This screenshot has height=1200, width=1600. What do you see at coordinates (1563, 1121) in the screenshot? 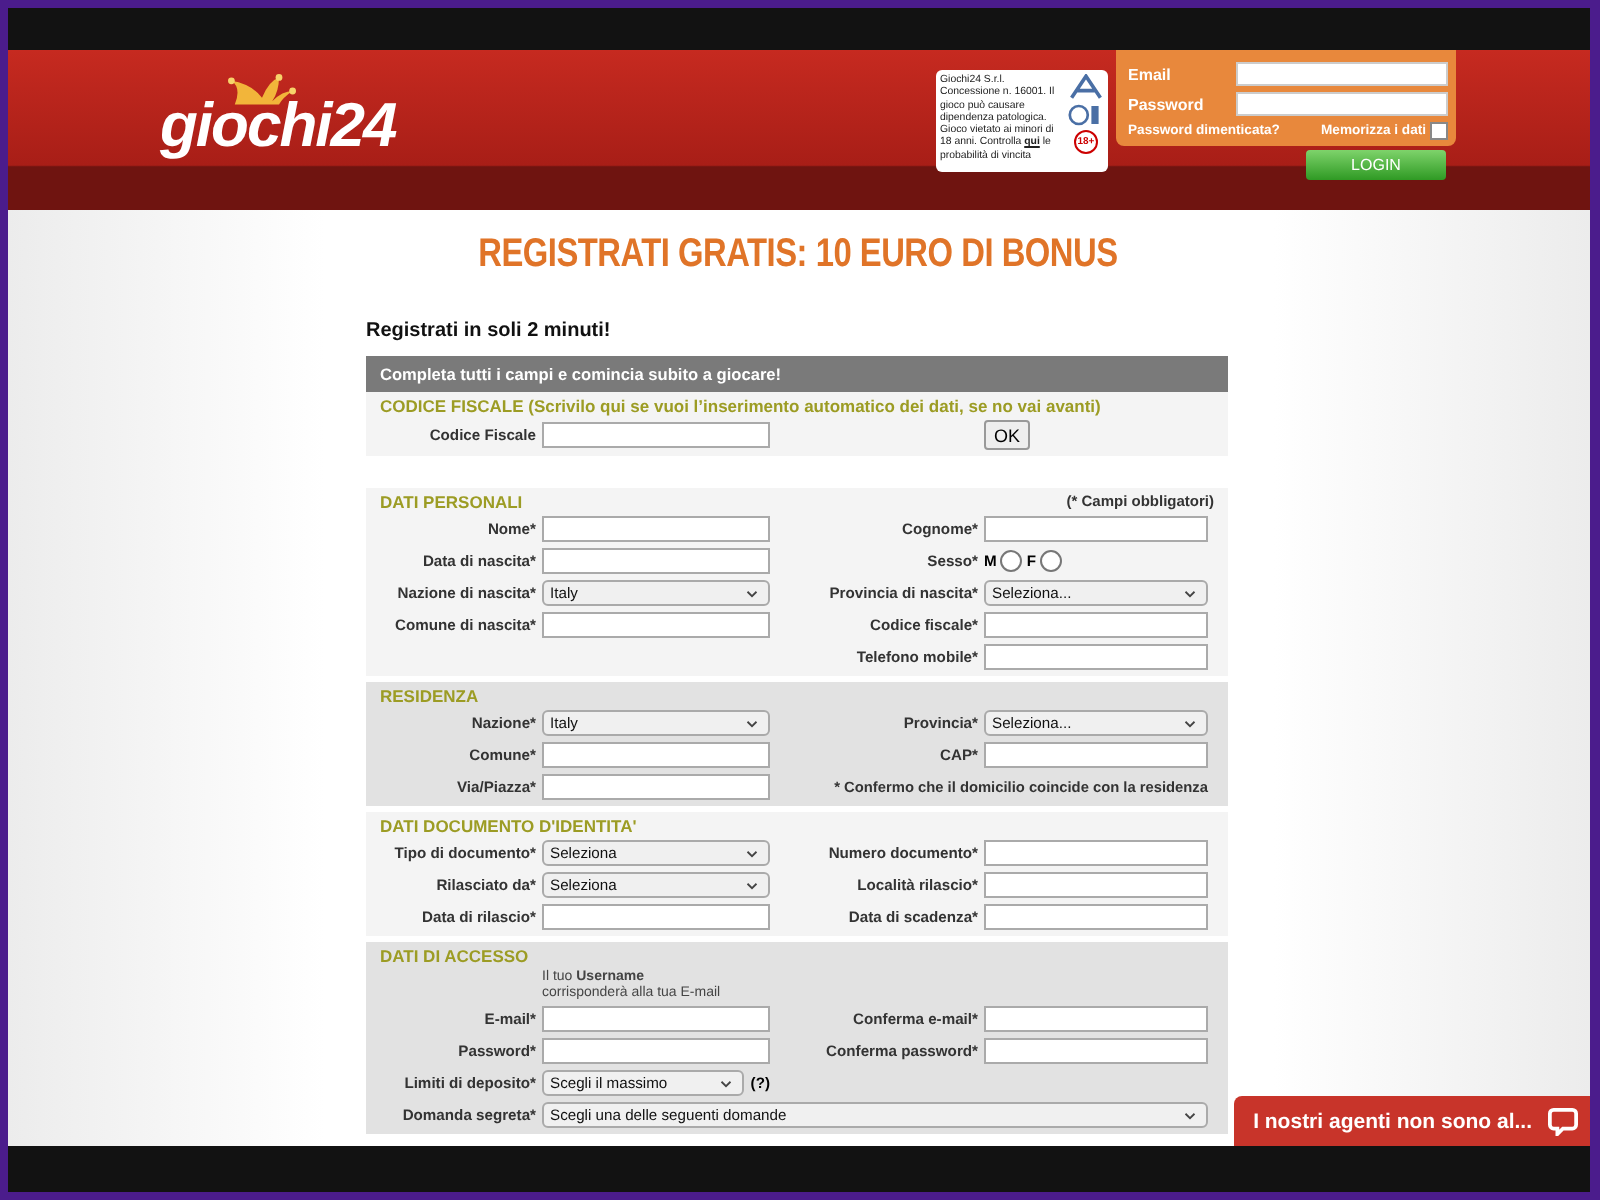
I see `chat-bubble-icon` at bounding box center [1563, 1121].